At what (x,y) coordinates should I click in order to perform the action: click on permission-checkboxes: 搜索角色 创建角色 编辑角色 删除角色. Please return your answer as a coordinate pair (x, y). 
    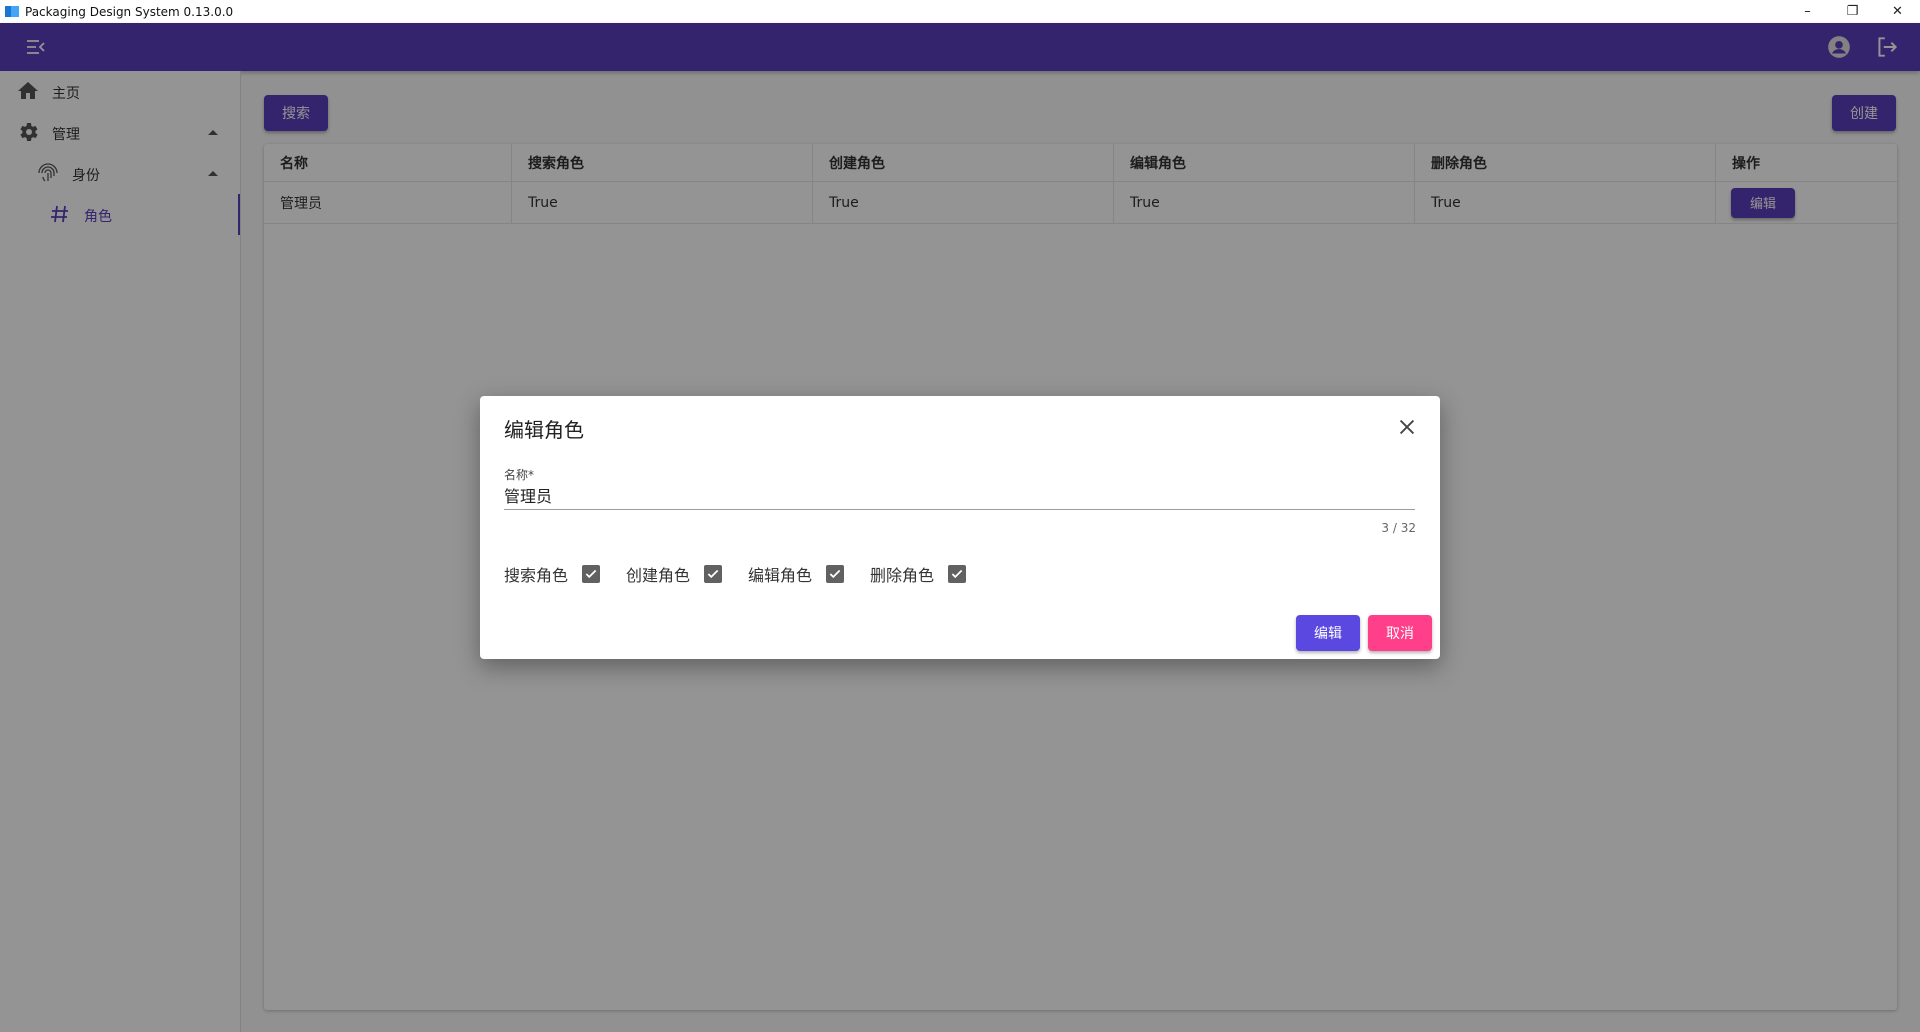
    Looking at the image, I should click on (748, 574).